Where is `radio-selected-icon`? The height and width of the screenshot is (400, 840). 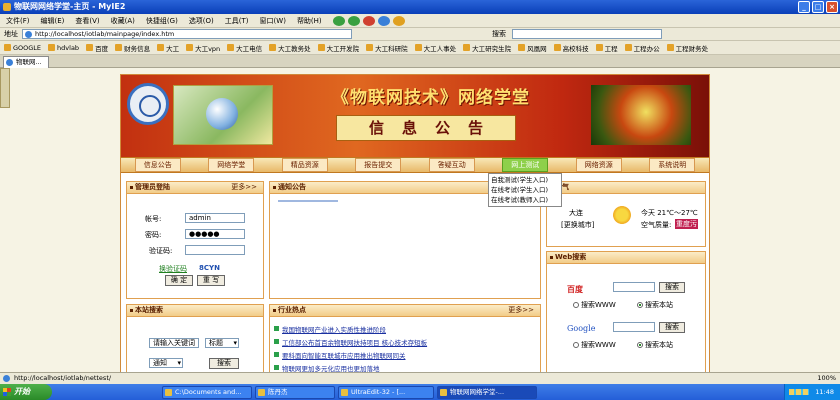
radio-selected-icon is located at coordinates (640, 305).